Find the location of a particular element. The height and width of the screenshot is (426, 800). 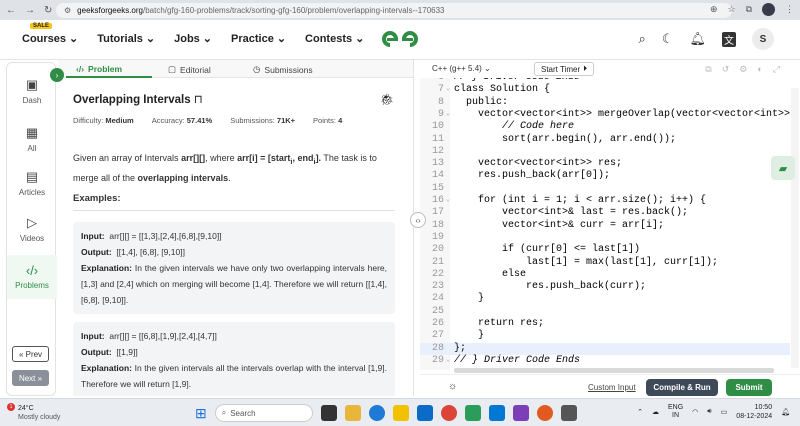

settings-icon: ⚙ is located at coordinates (743, 69).